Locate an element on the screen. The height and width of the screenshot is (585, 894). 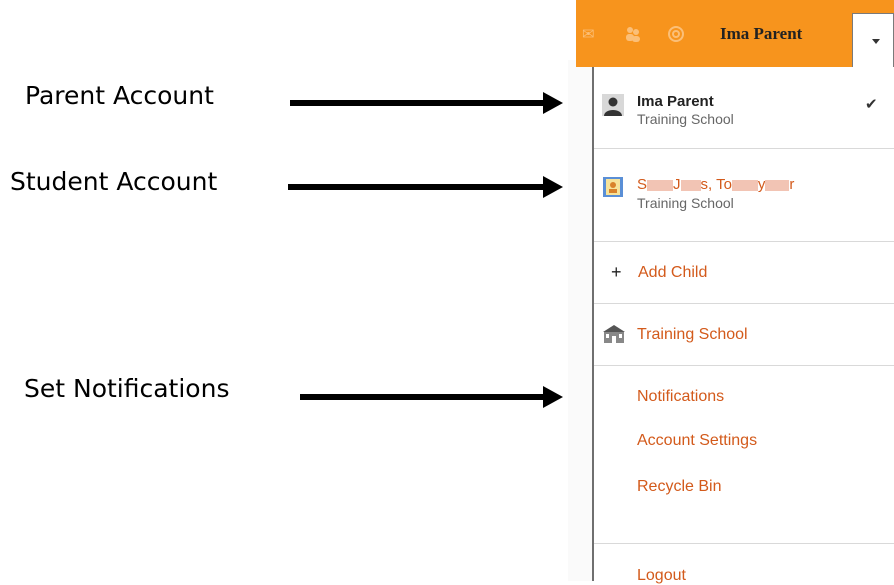
school-link: Training School is located at coordinates (692, 335).